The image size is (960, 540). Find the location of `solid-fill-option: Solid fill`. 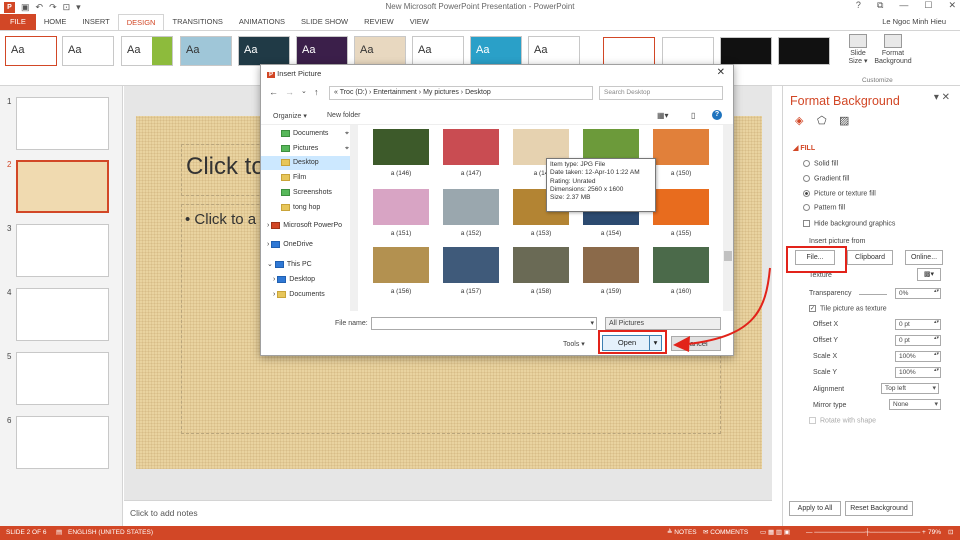

solid-fill-option: Solid fill is located at coordinates (820, 163).